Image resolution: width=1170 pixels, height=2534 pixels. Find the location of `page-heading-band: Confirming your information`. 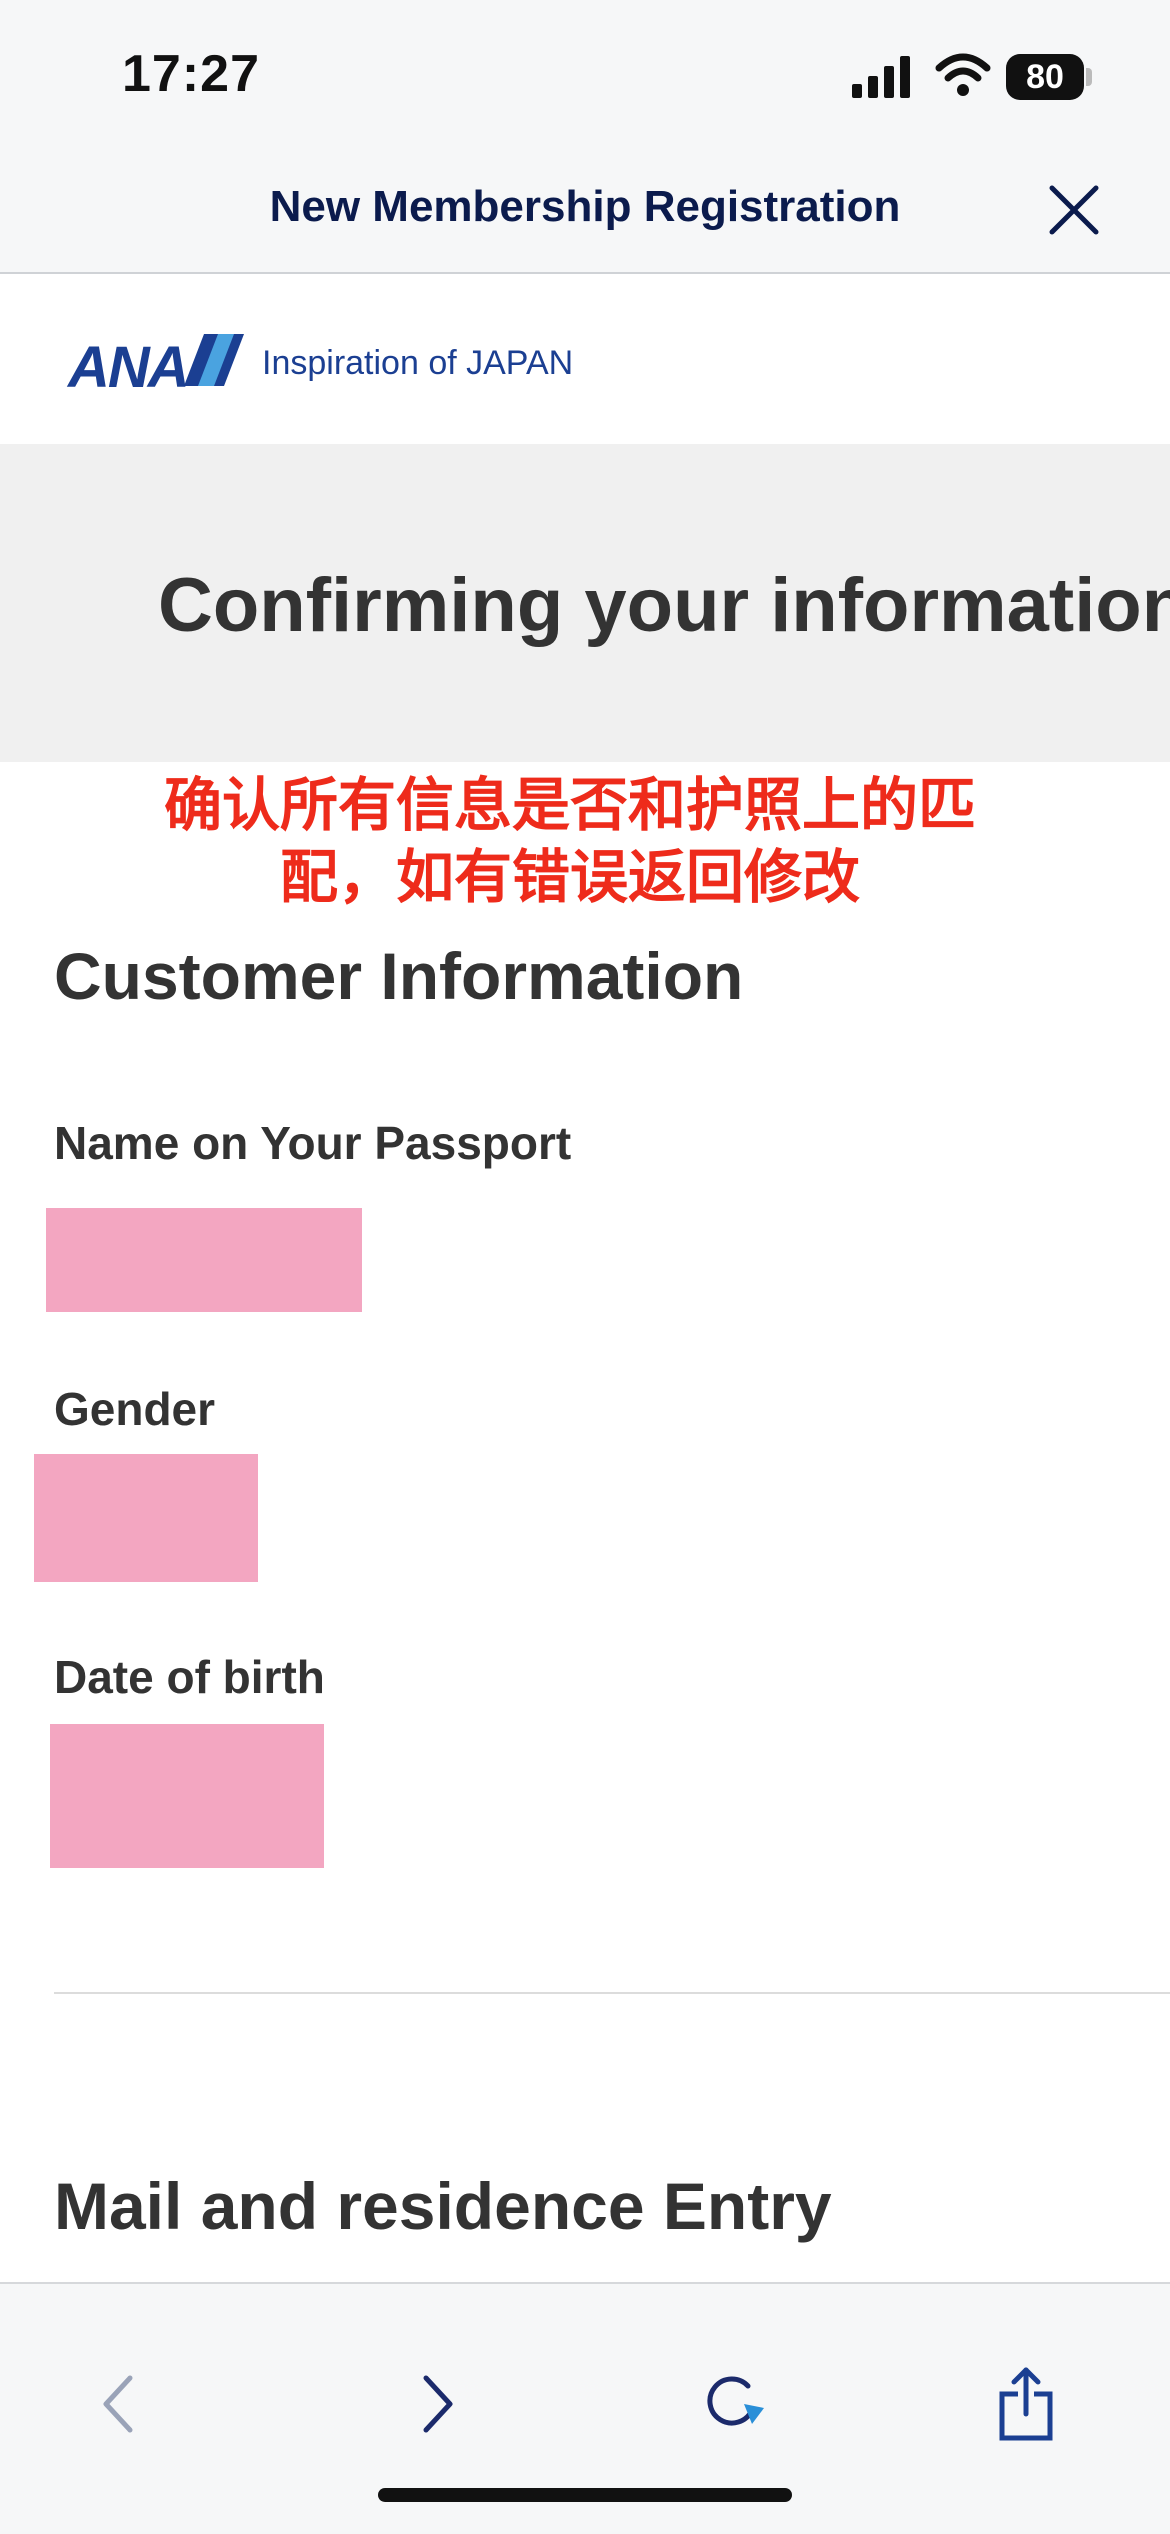

page-heading-band: Confirming your information is located at coordinates (585, 603).